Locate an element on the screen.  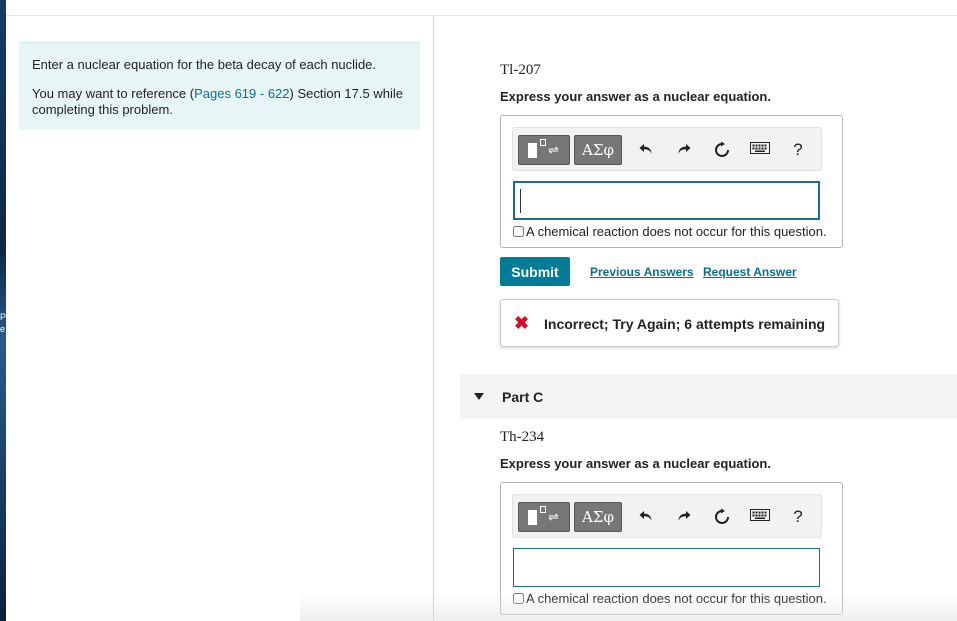
part-c-header: Part C is located at coordinates (708, 396).